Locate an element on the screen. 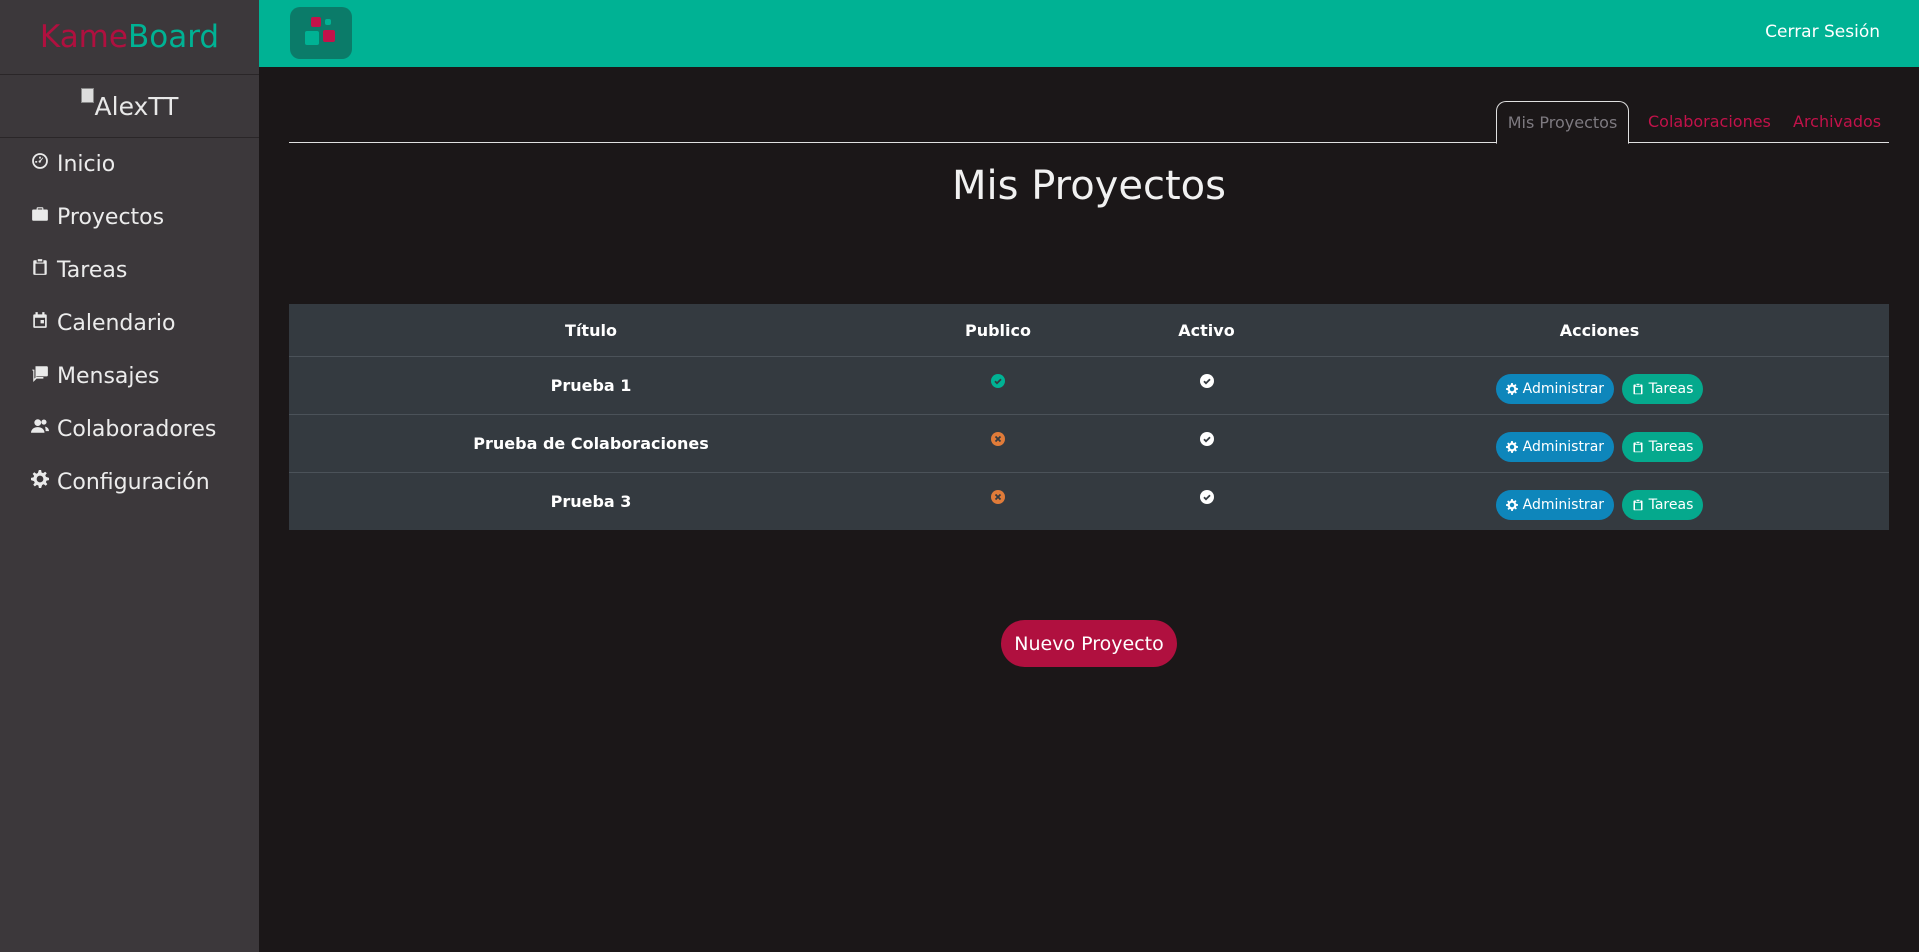  brand-logo: Kame Board is located at coordinates (129, 37).